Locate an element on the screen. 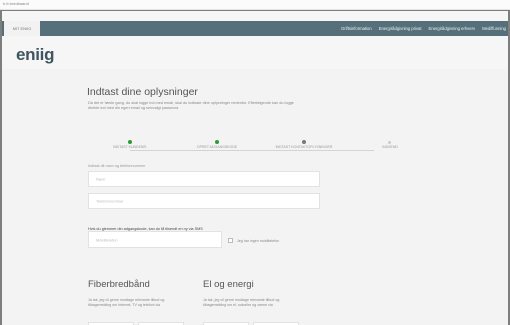  name-input: Navn is located at coordinates (204, 179).